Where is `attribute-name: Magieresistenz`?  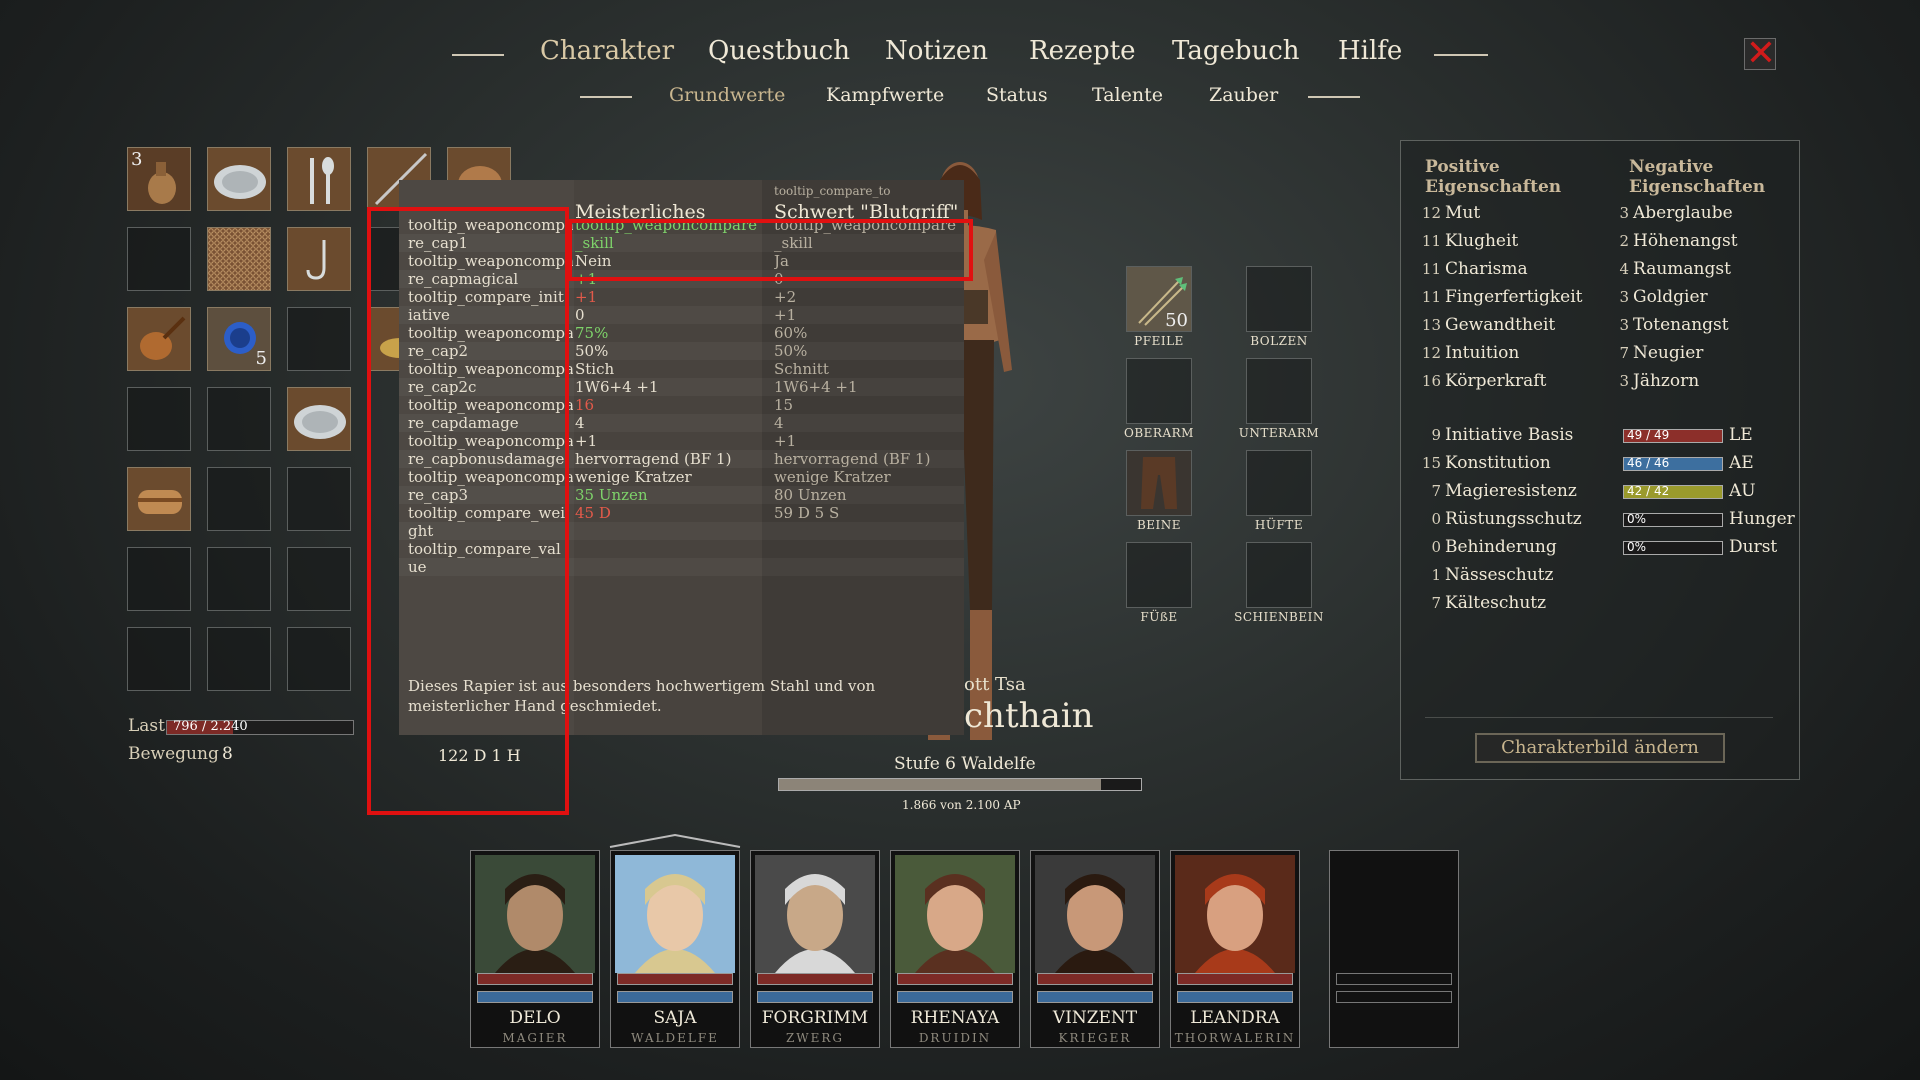 attribute-name: Magieresistenz is located at coordinates (1511, 491).